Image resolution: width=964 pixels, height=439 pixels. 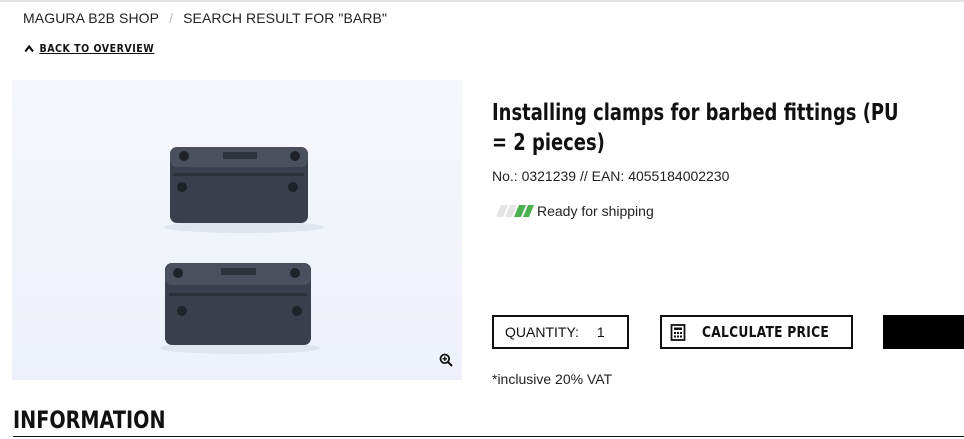 What do you see at coordinates (552, 379) in the screenshot?
I see `vat-note: *inclusive 20% VAT` at bounding box center [552, 379].